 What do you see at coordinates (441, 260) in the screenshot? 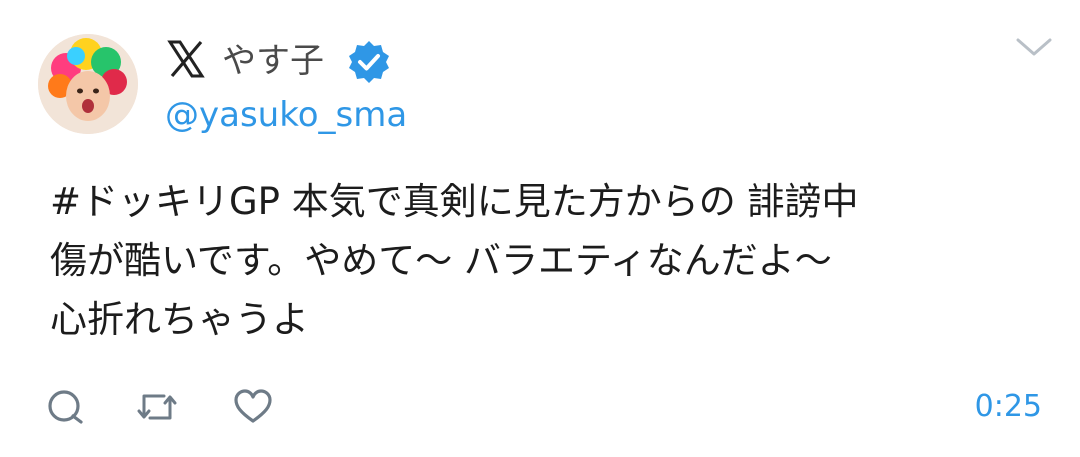
I see `tweet-text-line: 傷が酷いです。やめて〜 バラエティなんだよ〜` at bounding box center [441, 260].